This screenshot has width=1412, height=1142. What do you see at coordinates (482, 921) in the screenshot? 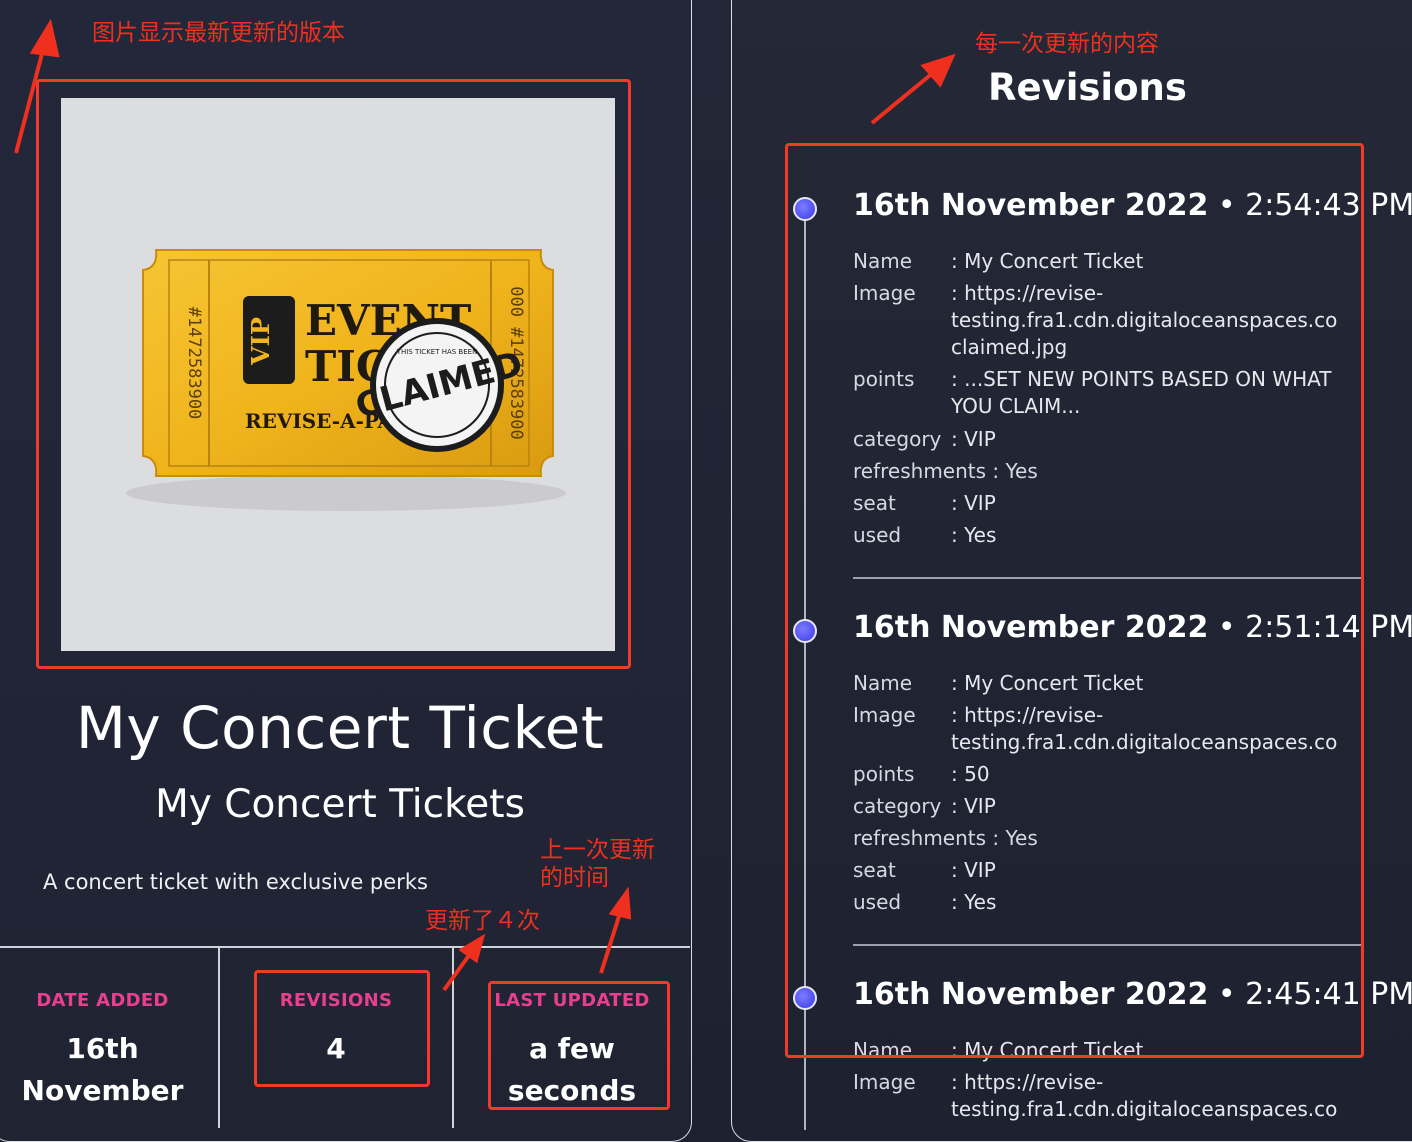
I see `annotation-text-count: 更新了４次` at bounding box center [482, 921].